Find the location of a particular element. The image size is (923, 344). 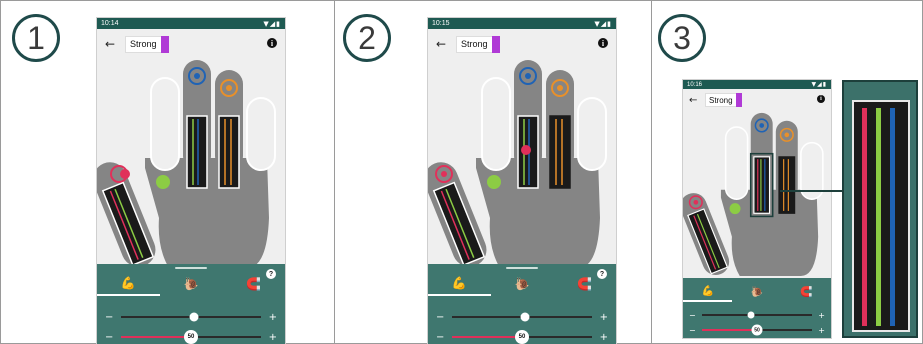

phone-screen-3: 10:16 ▼◢▮ ← Strong i 💪 🐌 🧲 − + − 50 + is located at coordinates (757, 209).